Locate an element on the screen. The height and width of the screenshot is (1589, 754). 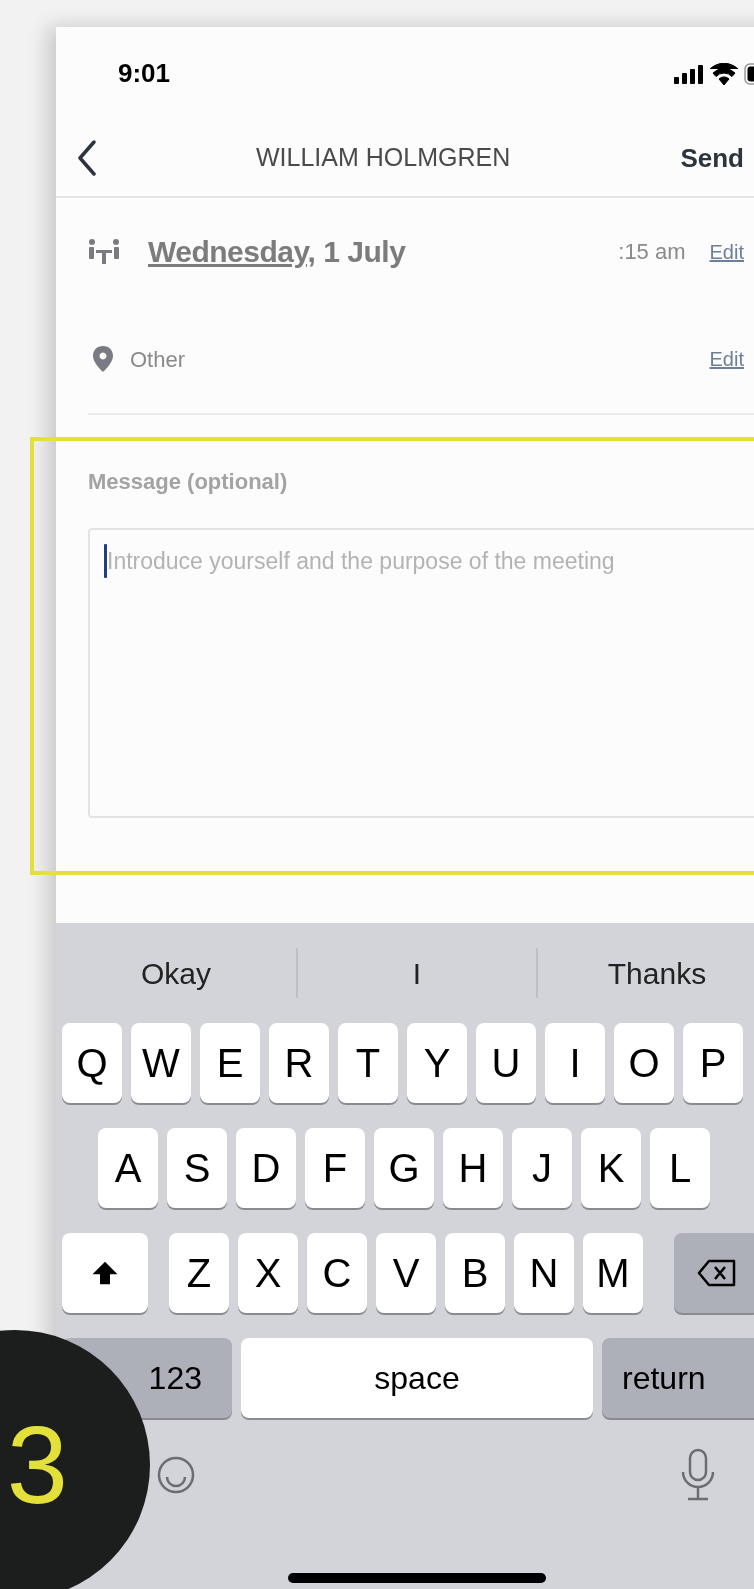
keyboard-key: E is located at coordinates (230, 1063).